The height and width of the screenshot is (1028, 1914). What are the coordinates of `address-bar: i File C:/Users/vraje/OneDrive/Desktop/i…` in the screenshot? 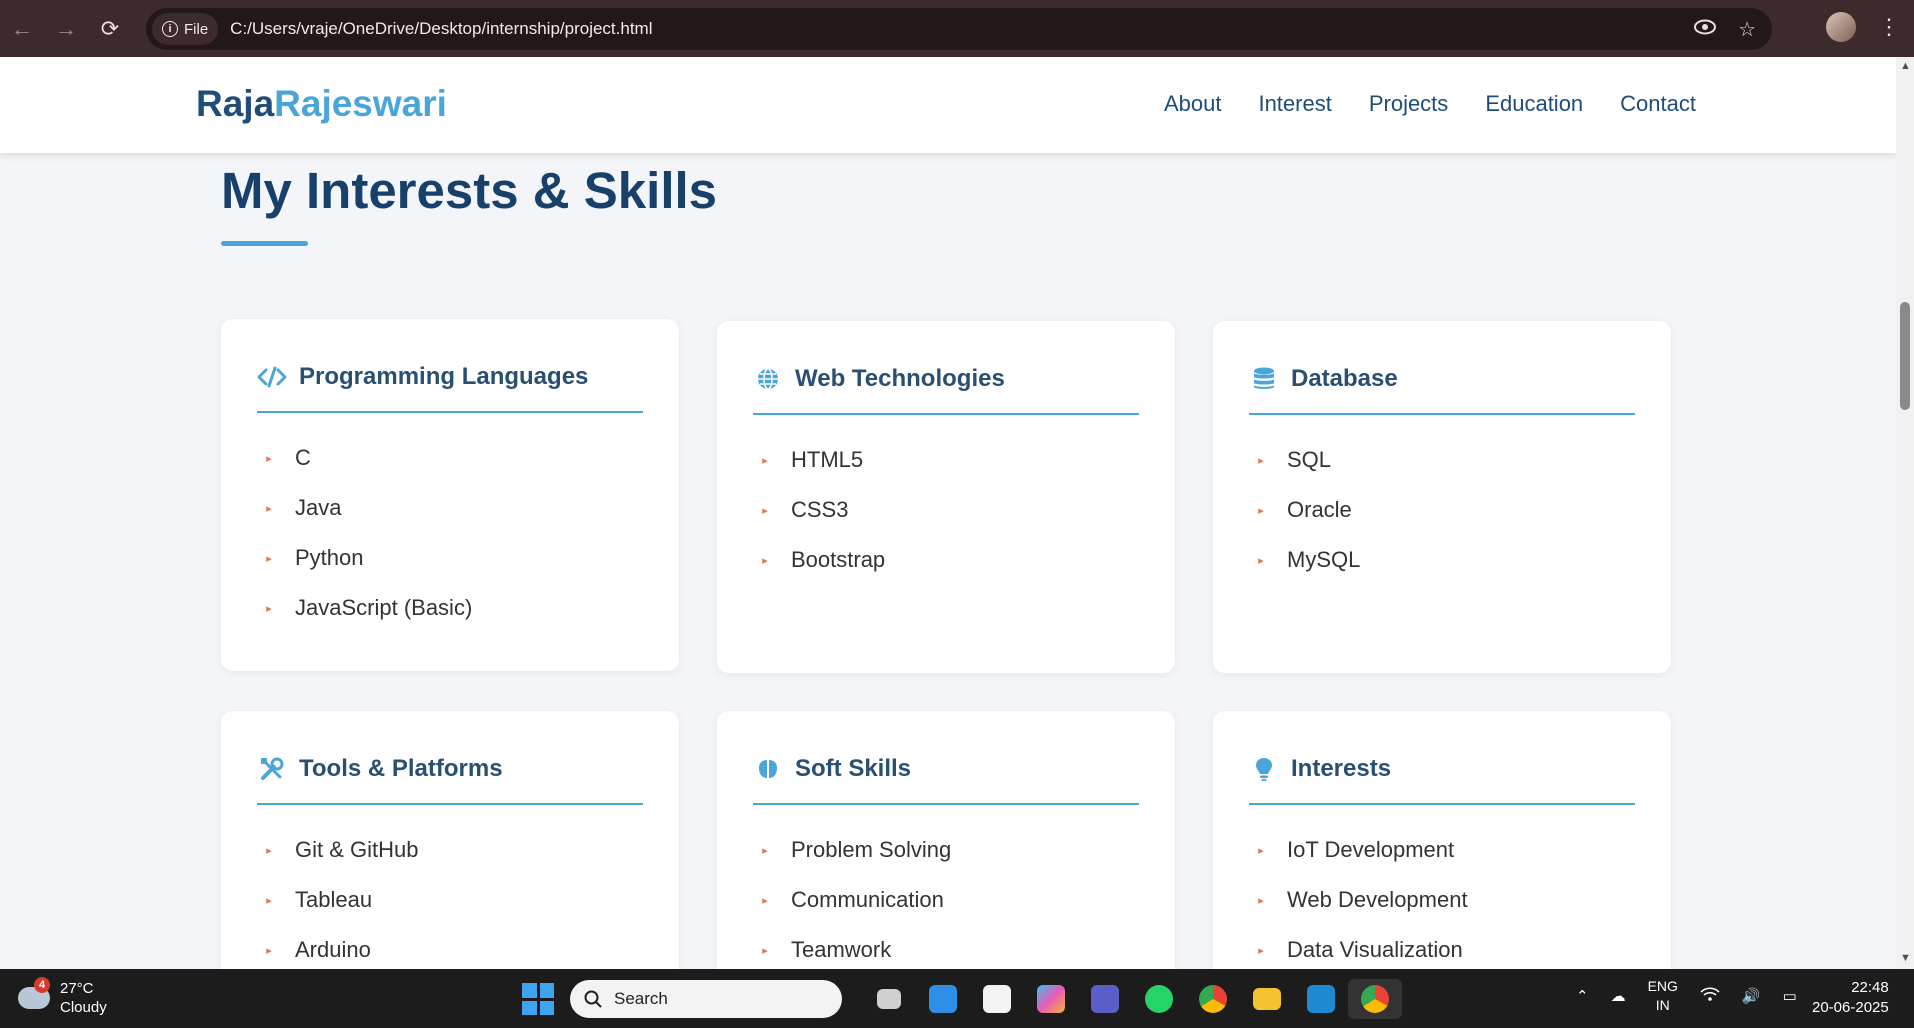 It's located at (959, 29).